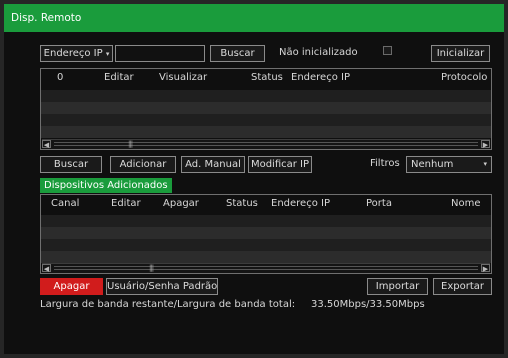  Describe the element at coordinates (60, 77) in the screenshot. I see `column-header: 0` at that location.